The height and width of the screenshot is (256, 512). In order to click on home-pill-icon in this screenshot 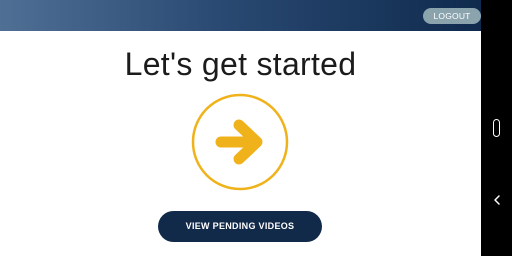, I will do `click(496, 128)`.